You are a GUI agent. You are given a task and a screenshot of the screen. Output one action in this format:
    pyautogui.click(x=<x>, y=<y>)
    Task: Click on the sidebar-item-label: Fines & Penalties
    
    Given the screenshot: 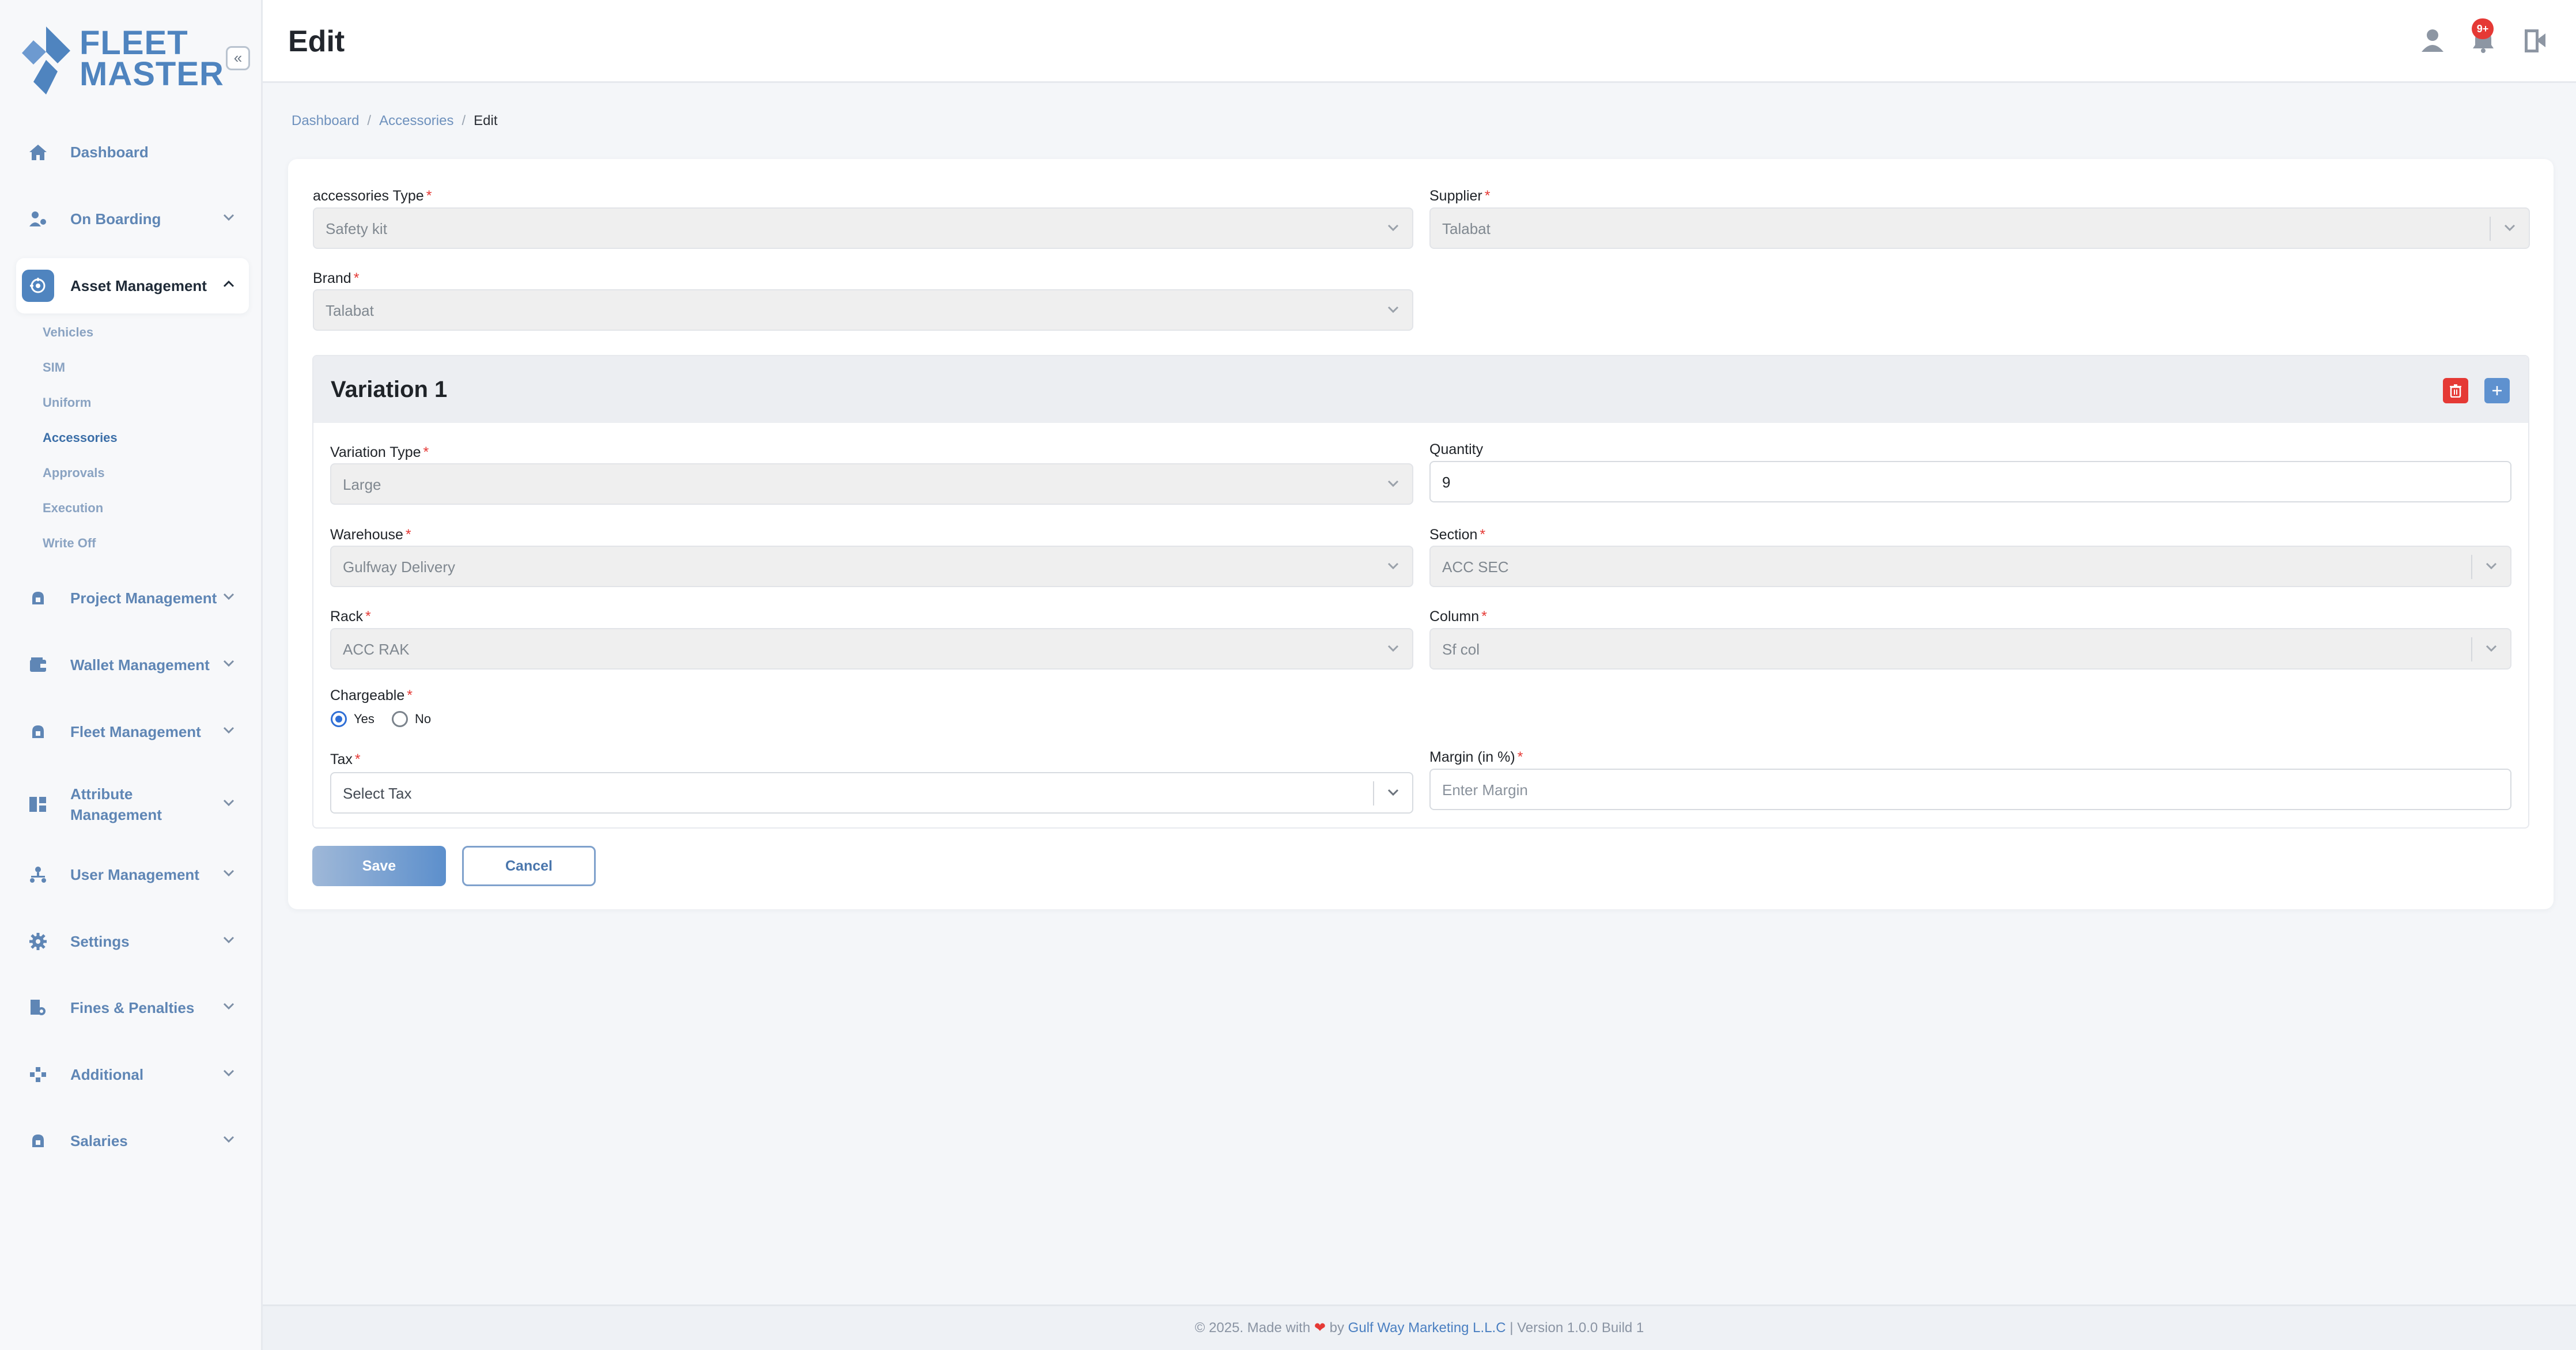 What is the action you would take?
    pyautogui.click(x=132, y=1007)
    